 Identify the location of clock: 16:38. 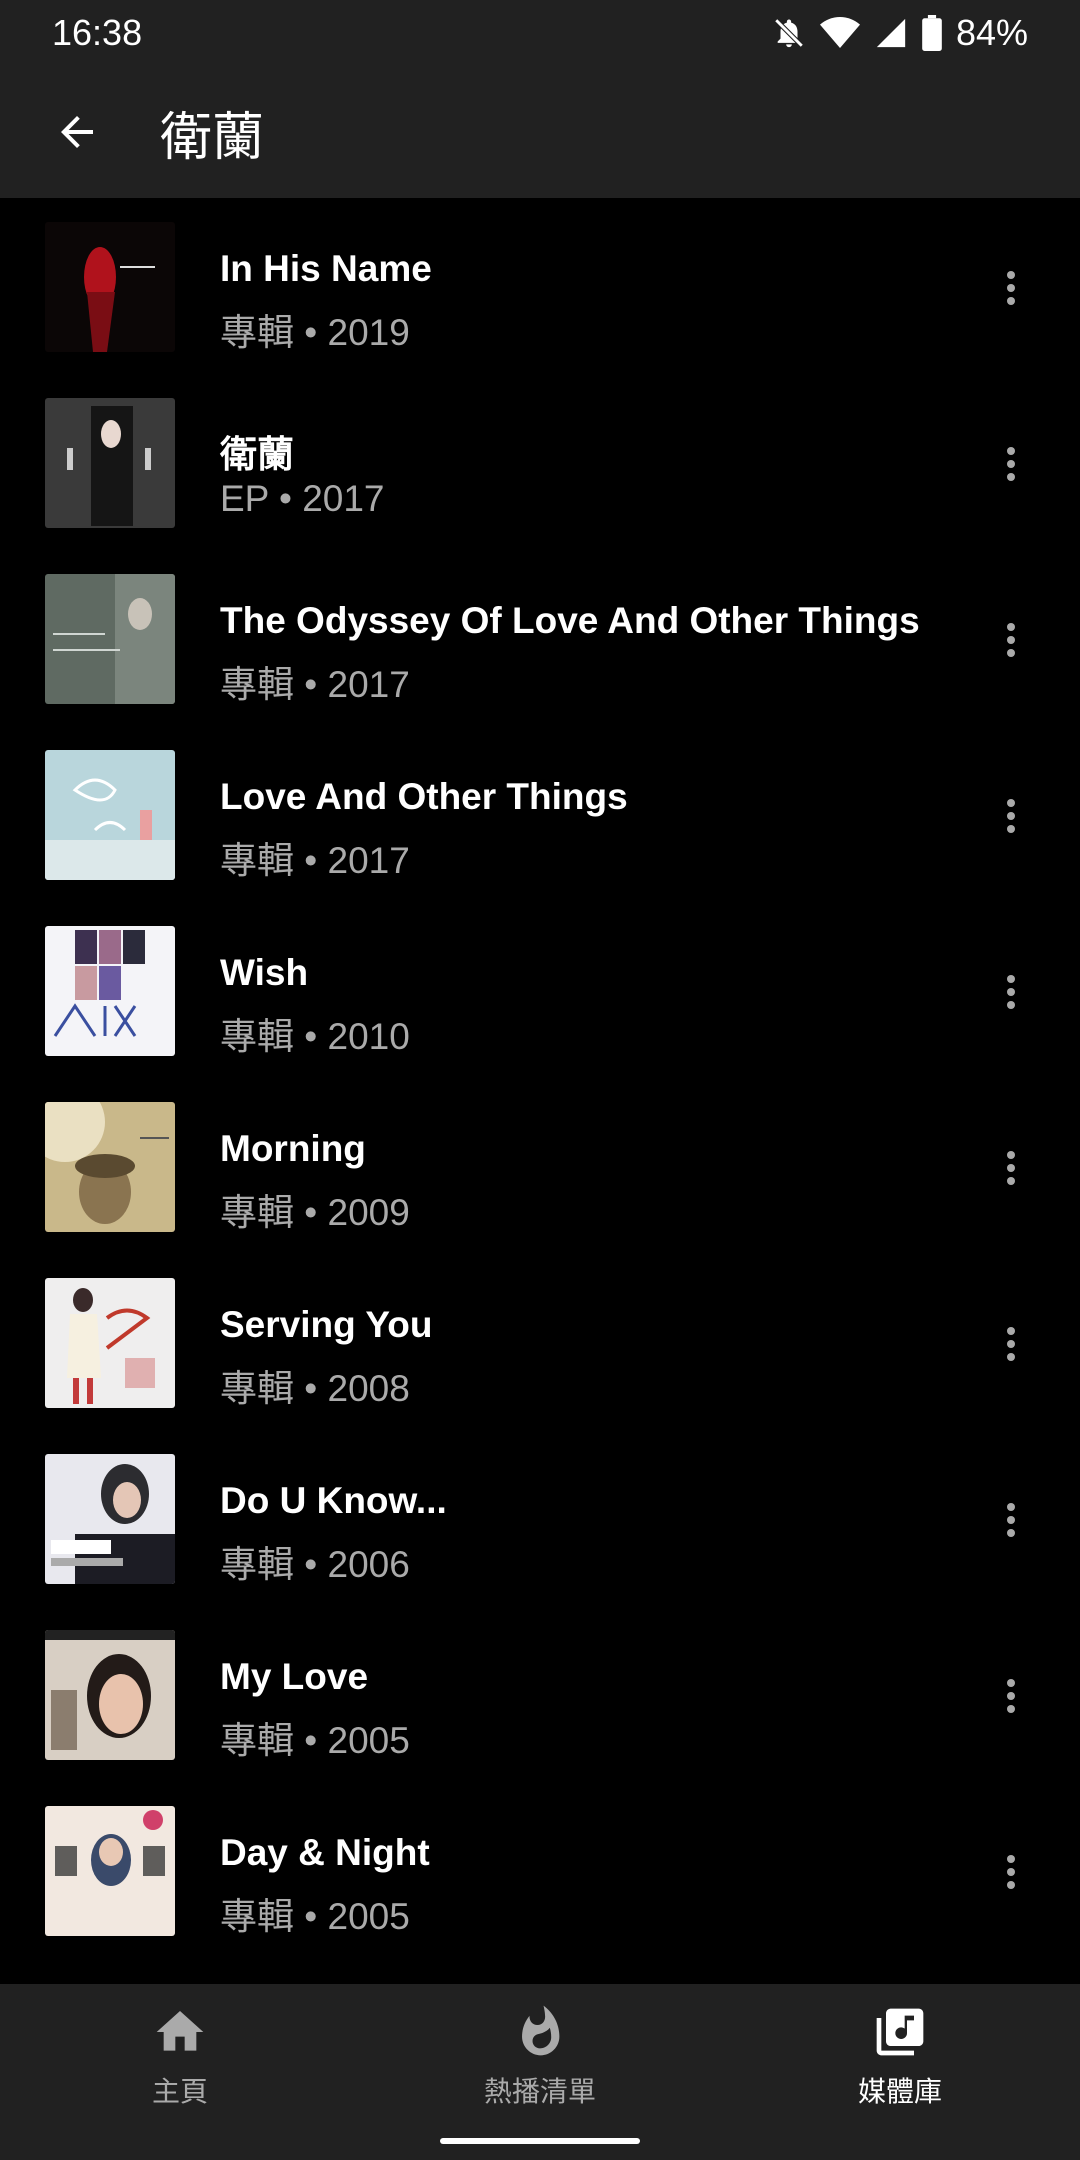
(97, 32).